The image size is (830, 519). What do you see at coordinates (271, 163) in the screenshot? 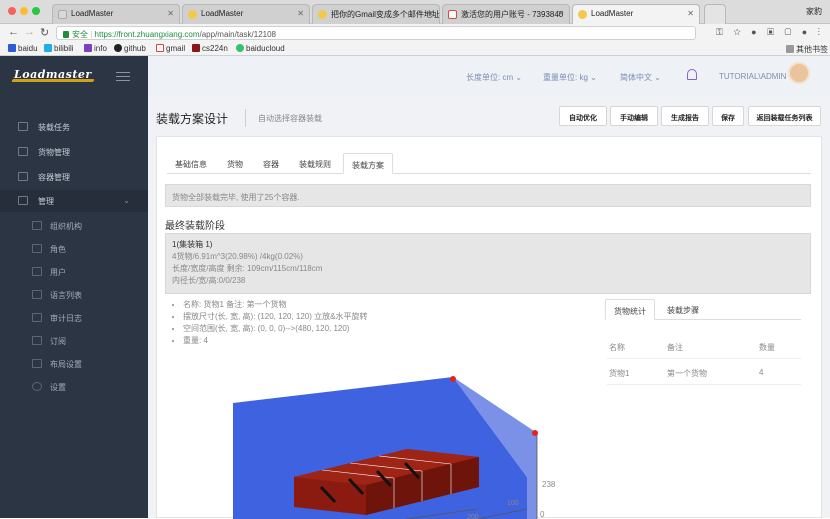
I see `tab-containers: 容器` at bounding box center [271, 163].